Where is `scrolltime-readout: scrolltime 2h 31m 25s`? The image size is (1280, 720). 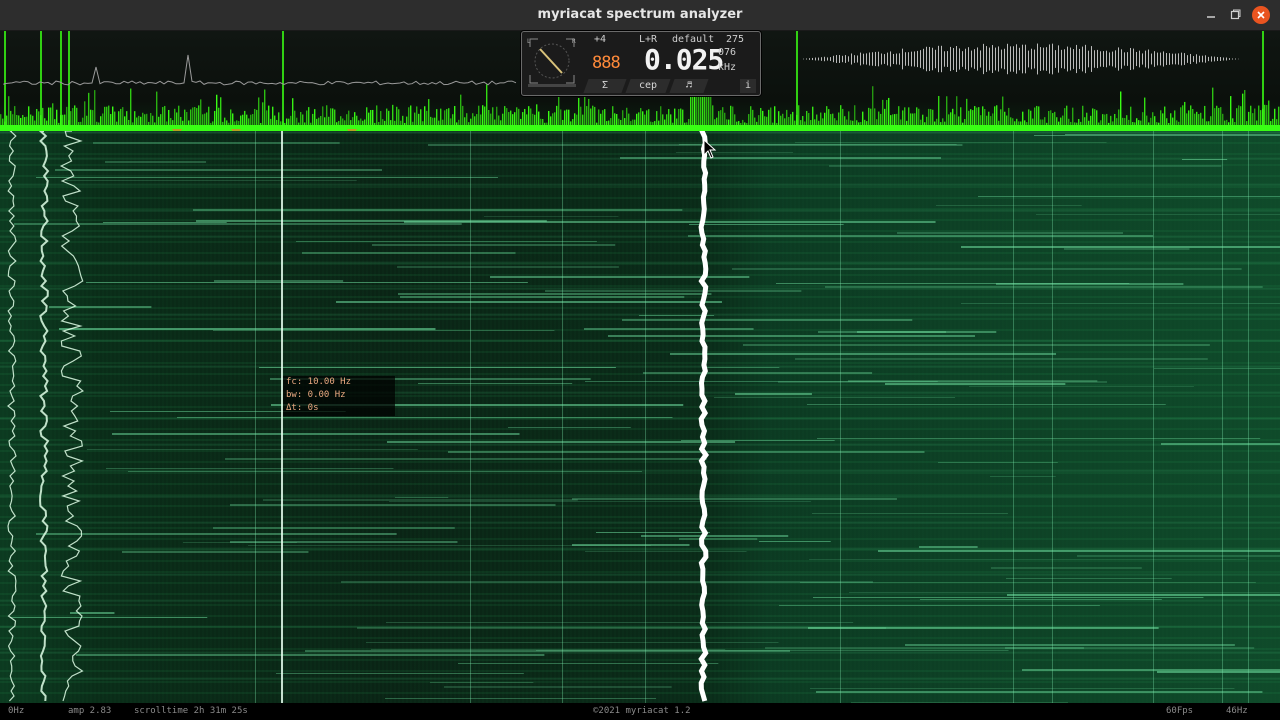 scrolltime-readout: scrolltime 2h 31m 25s is located at coordinates (191, 711).